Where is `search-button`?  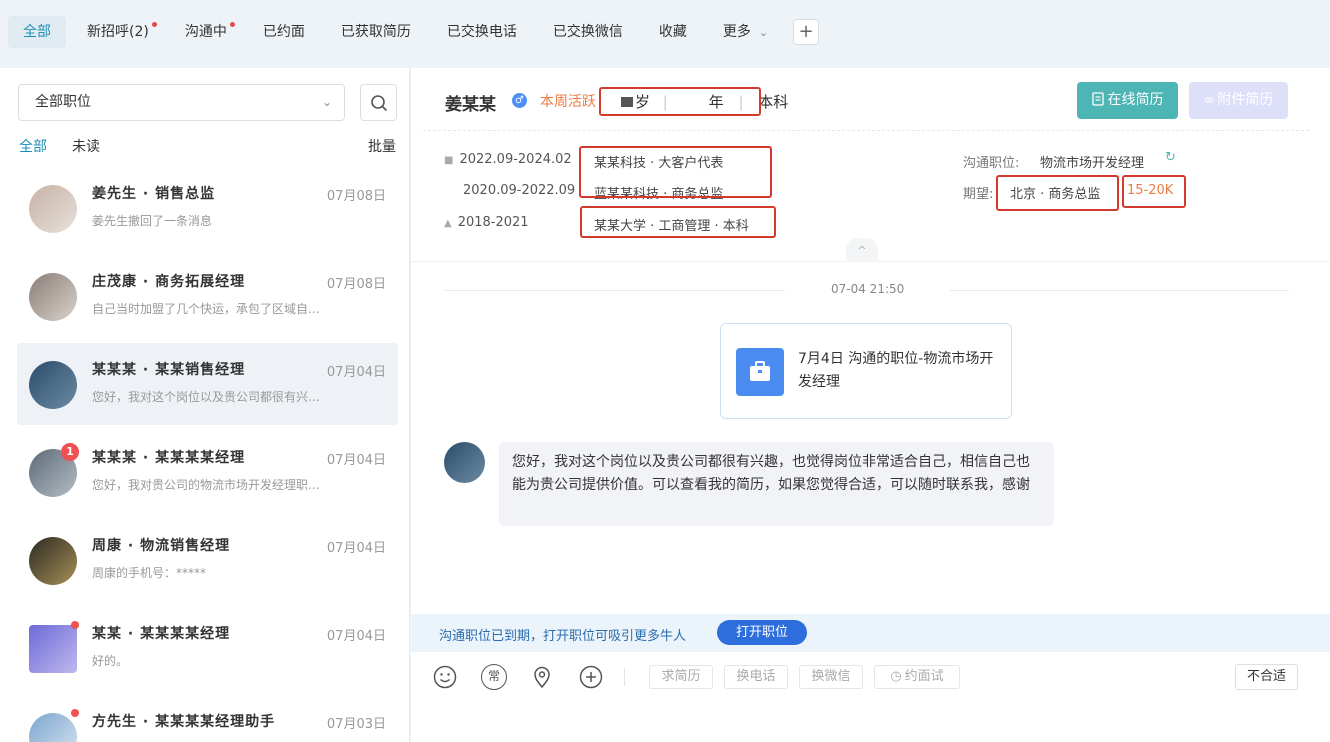 search-button is located at coordinates (378, 102).